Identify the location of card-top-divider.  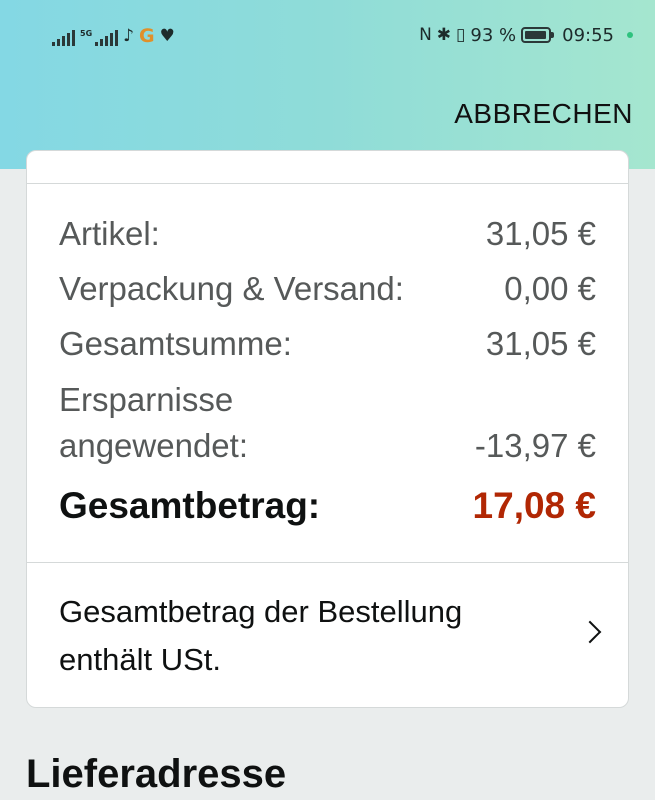
(327, 183).